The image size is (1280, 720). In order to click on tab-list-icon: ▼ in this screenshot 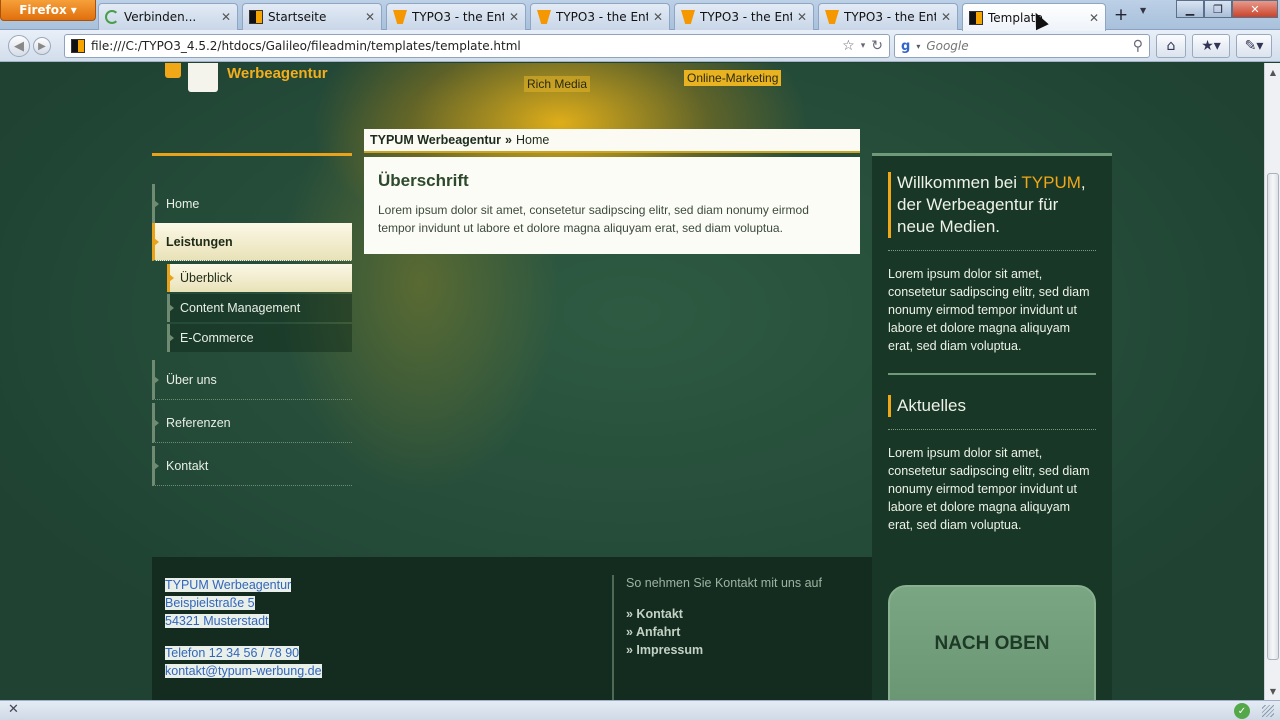, I will do `click(1143, 10)`.